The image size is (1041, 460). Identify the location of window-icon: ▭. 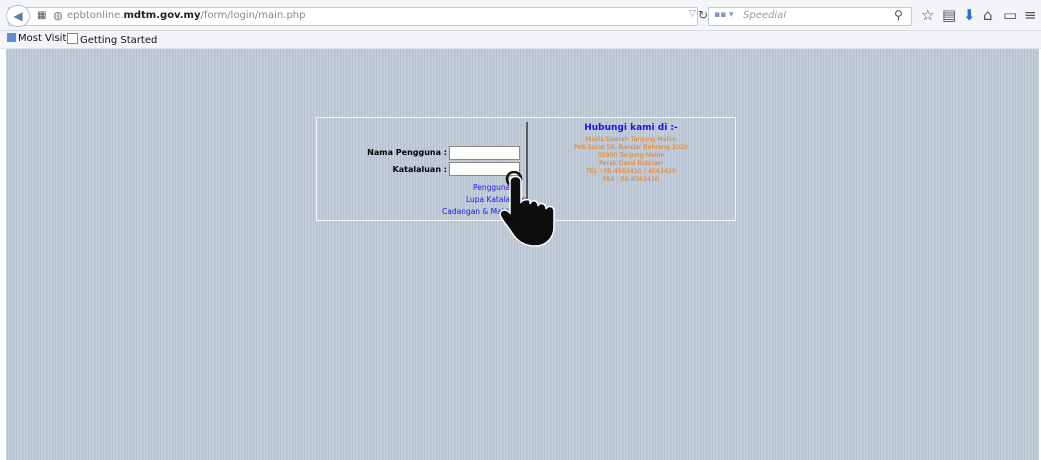
(1010, 15).